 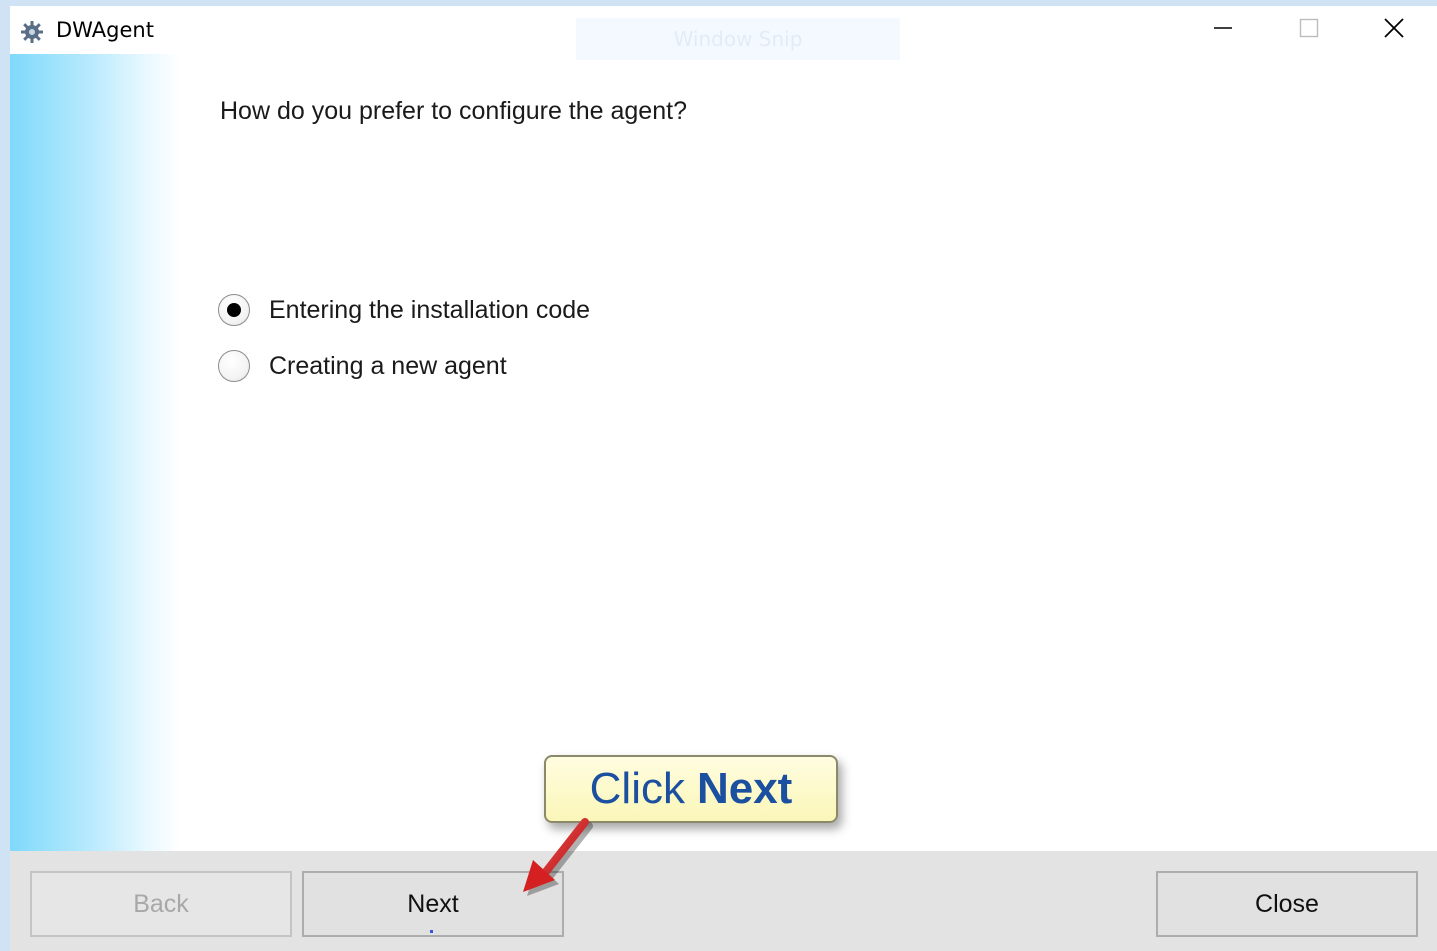 I want to click on close-button: Close, so click(x=1287, y=904).